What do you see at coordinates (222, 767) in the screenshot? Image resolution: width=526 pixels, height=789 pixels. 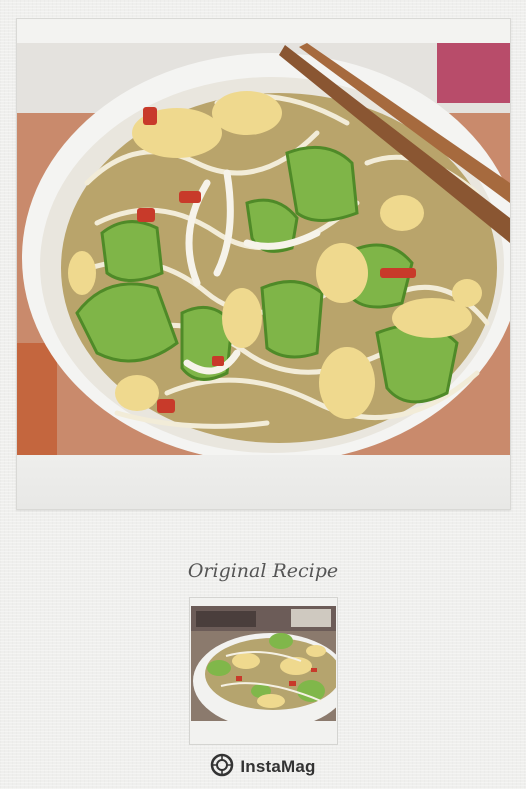 I see `instamag-logo-icon` at bounding box center [222, 767].